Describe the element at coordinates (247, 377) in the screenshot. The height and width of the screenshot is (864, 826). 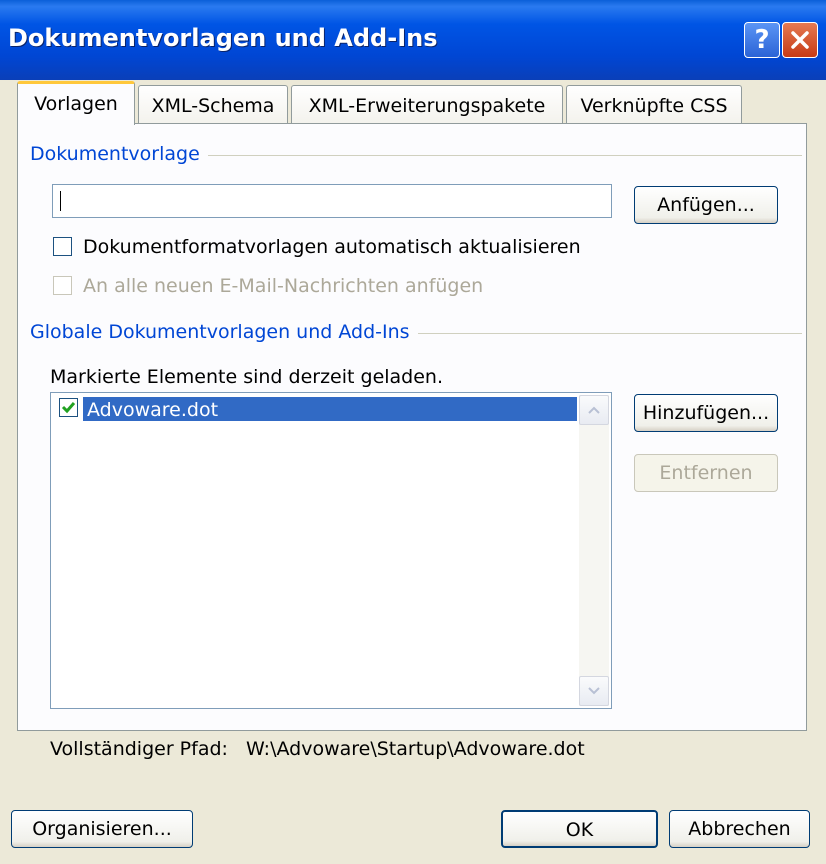
I see `loaded-info-text: Markierte Elemente sind derzeit geladen.` at that location.